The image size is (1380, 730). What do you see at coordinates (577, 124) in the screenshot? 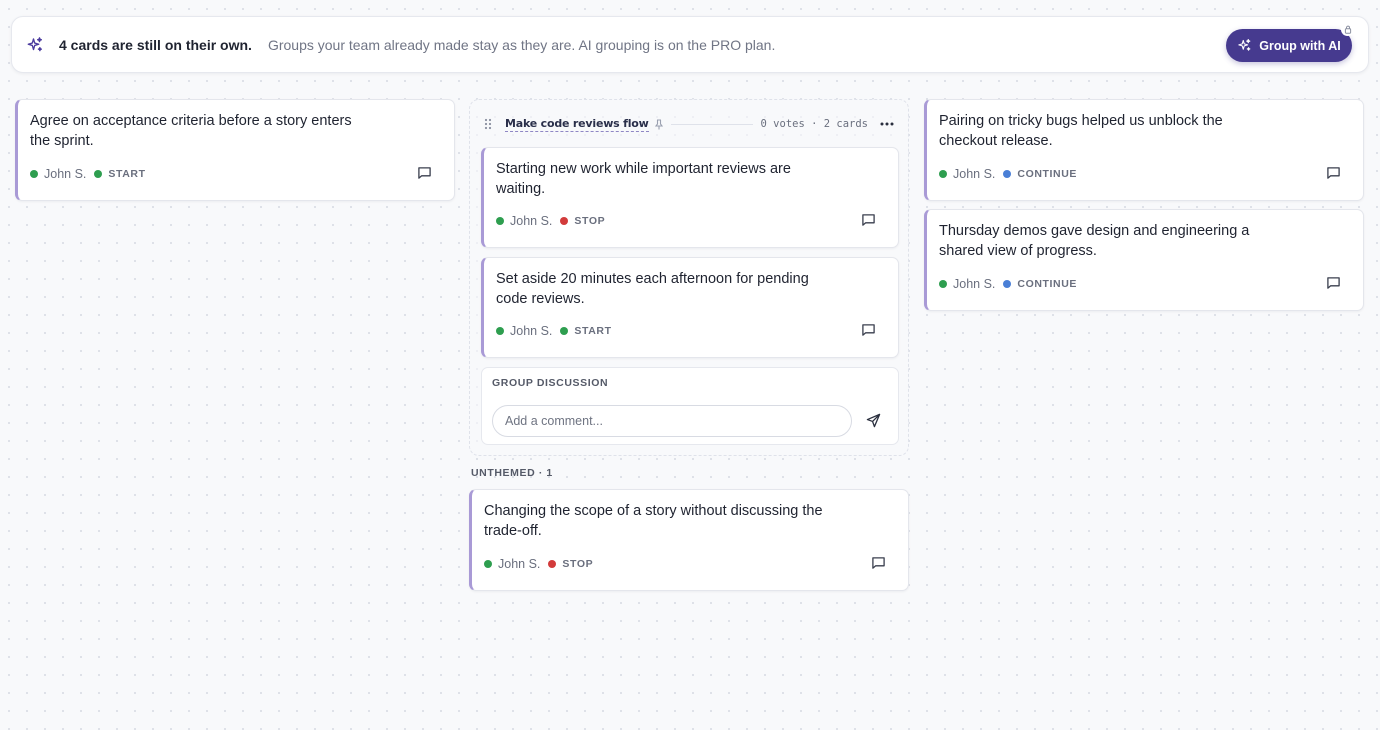
I see `group-title: Make code reviews flow` at bounding box center [577, 124].